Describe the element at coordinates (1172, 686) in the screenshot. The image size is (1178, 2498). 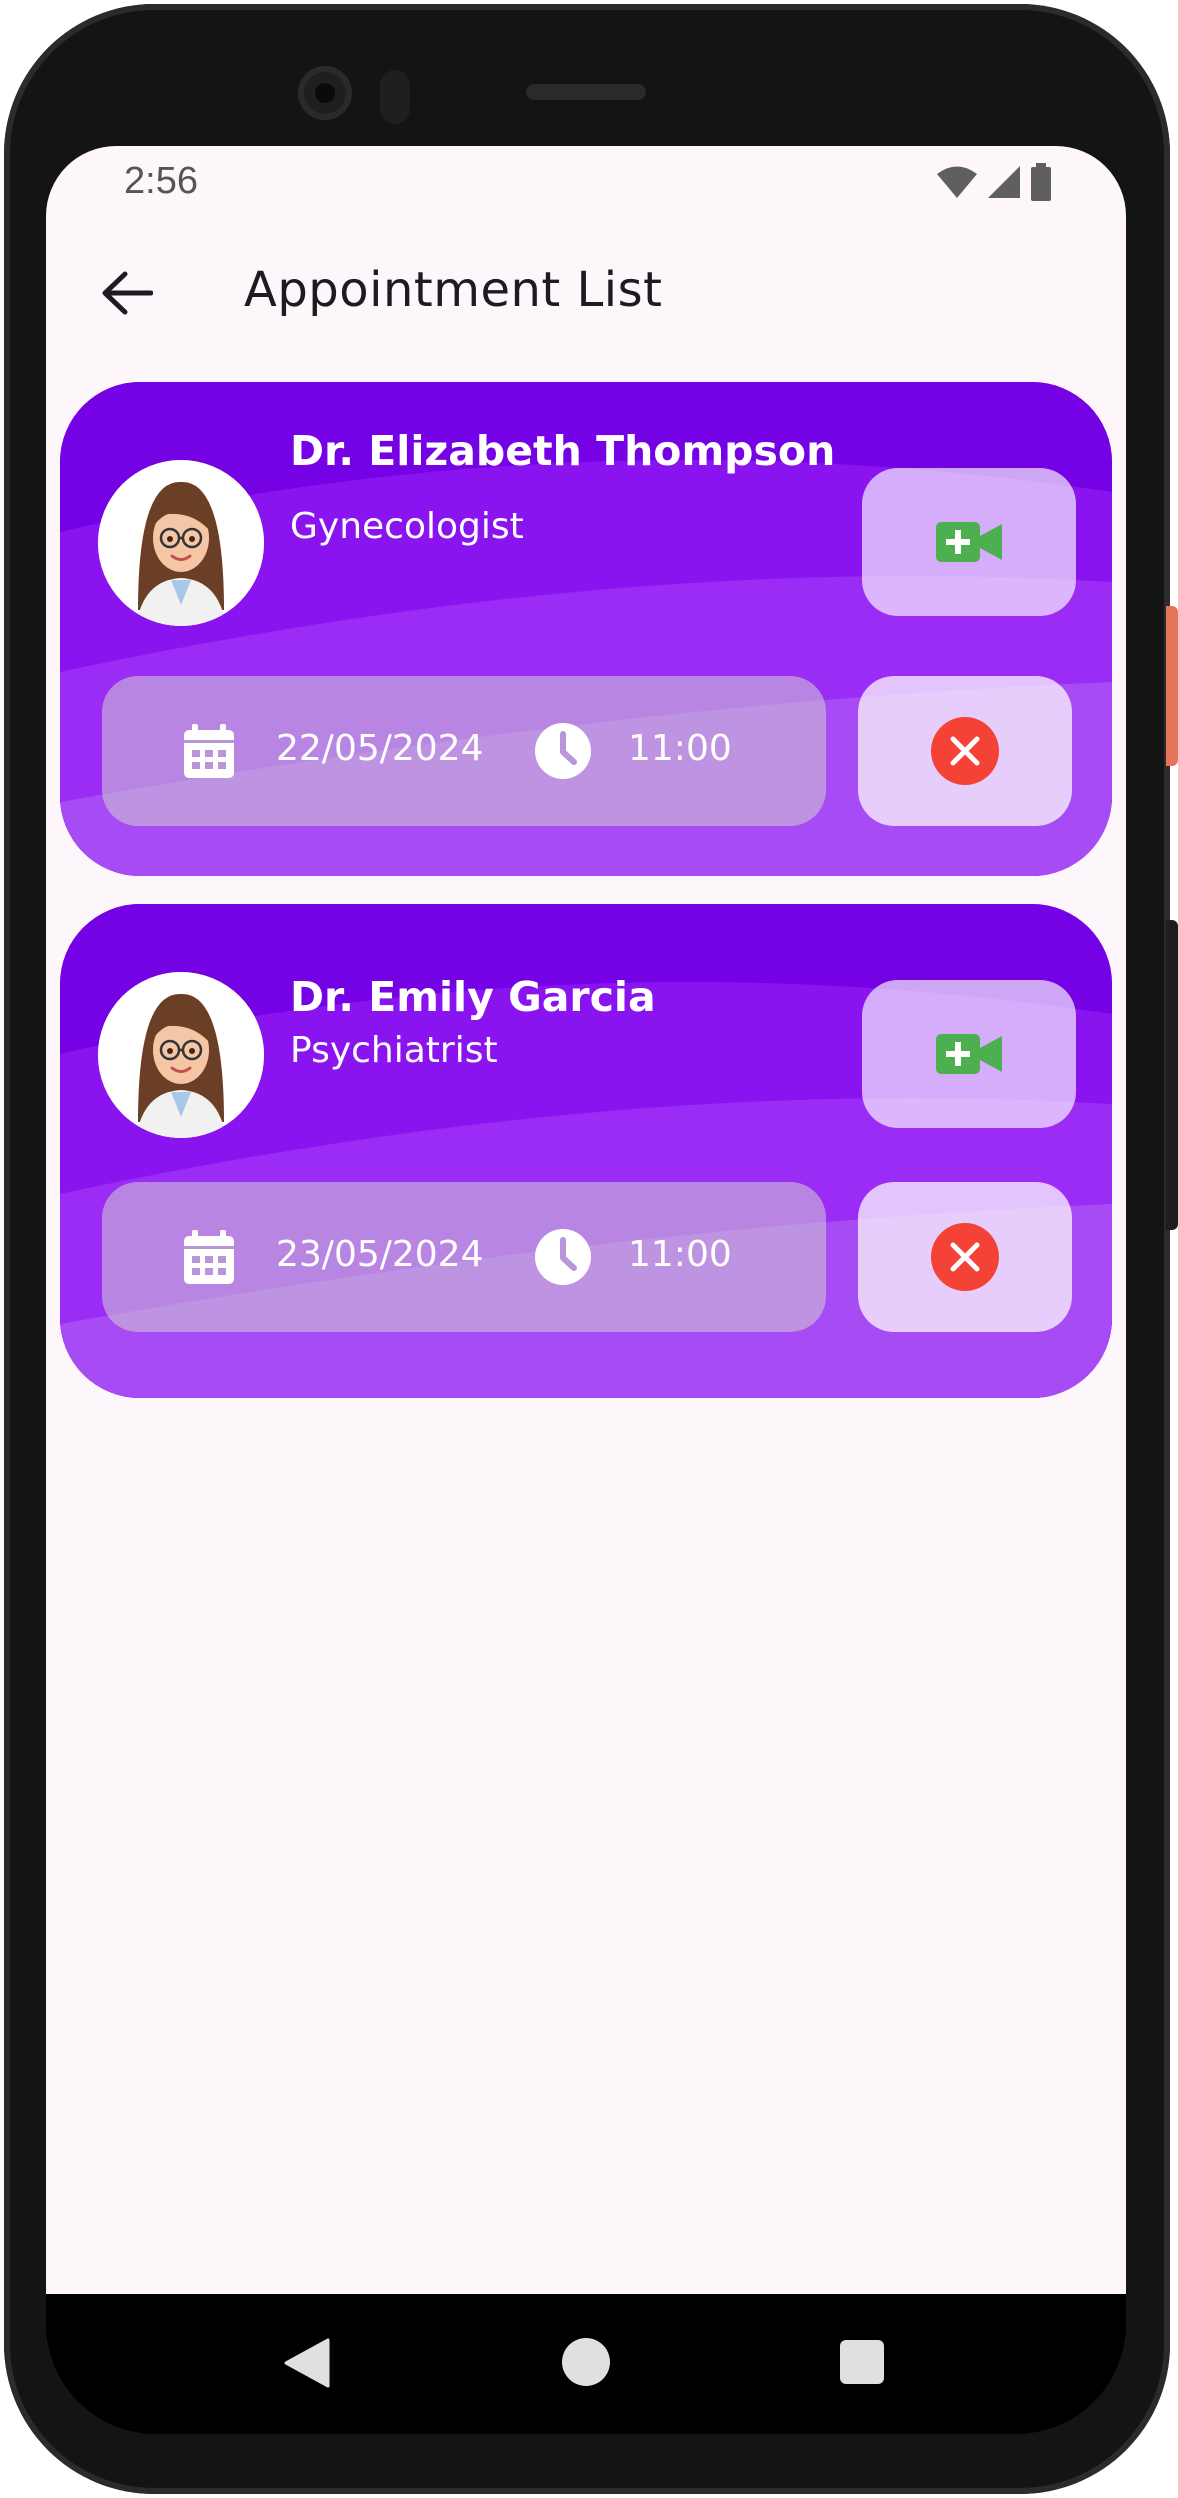
I see `power-button` at that location.